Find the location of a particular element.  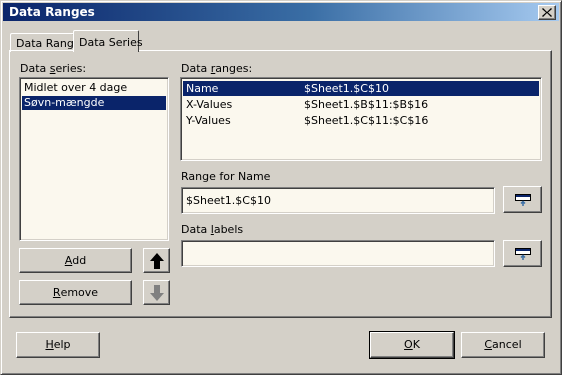

data-ranges-label: Data ranges: is located at coordinates (216, 68).